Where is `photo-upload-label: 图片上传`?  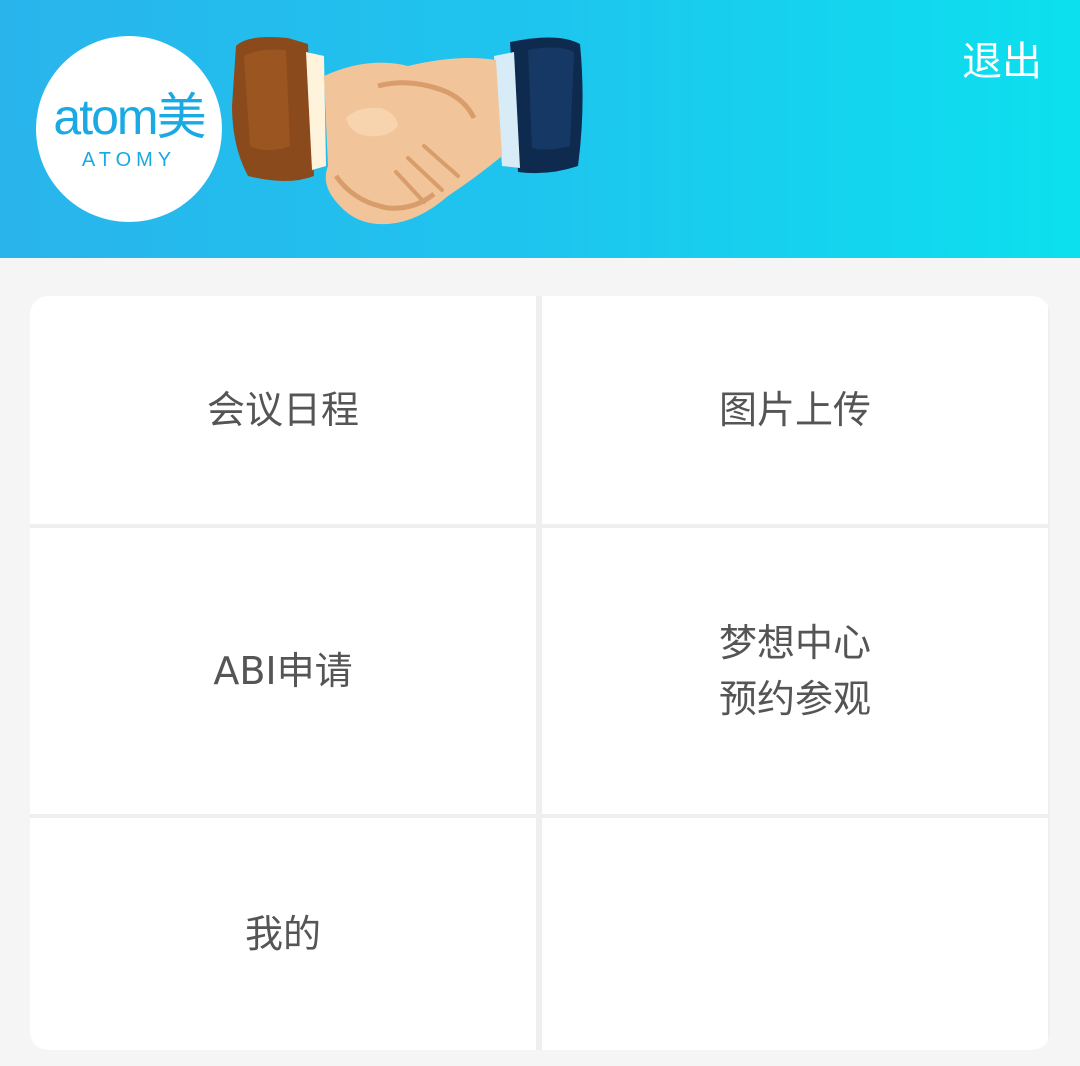
photo-upload-label: 图片上传 is located at coordinates (794, 410).